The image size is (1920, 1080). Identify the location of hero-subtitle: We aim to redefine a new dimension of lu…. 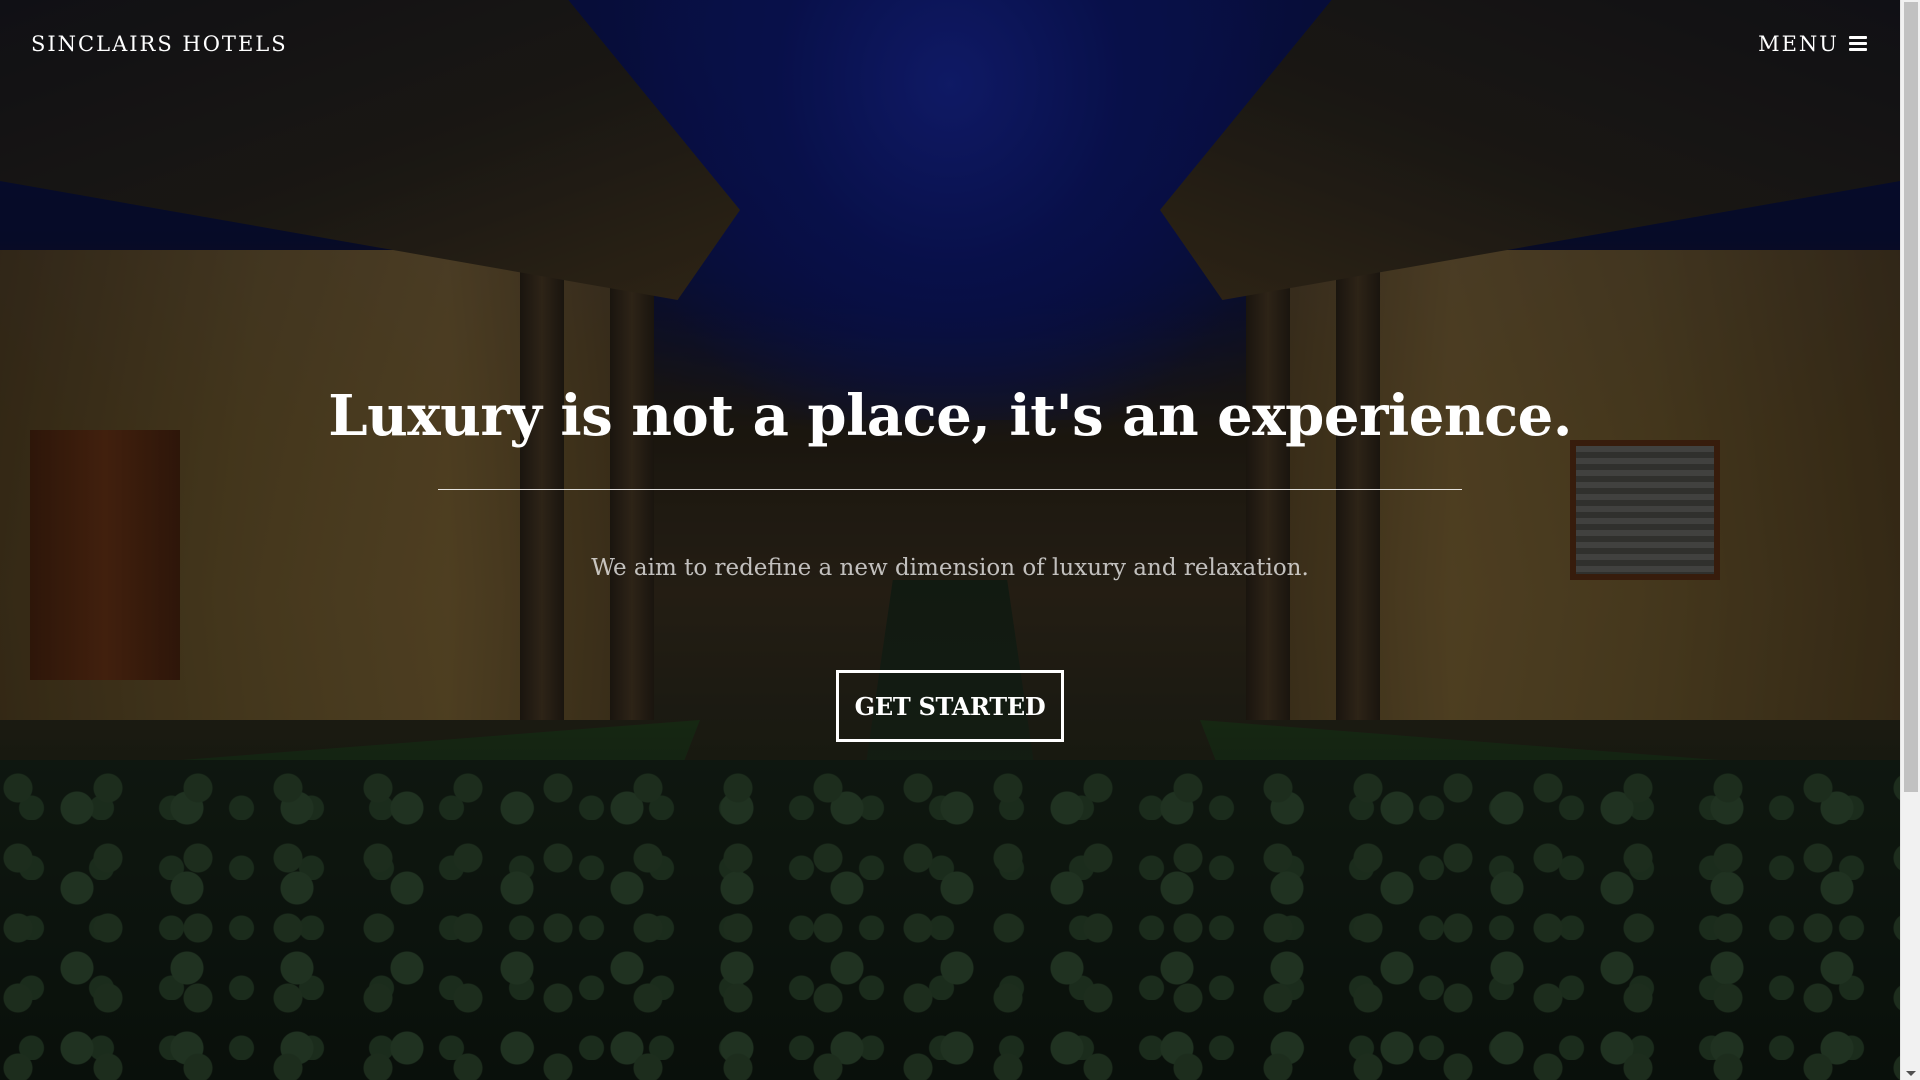
(950, 568).